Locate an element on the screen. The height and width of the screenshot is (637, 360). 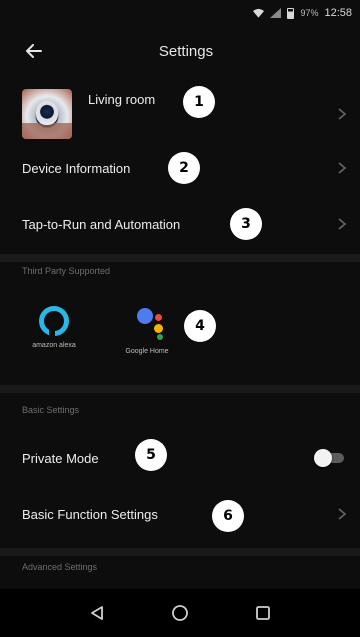
tap-to-run-row: Tap-to-Run and Automation is located at coordinates (180, 224).